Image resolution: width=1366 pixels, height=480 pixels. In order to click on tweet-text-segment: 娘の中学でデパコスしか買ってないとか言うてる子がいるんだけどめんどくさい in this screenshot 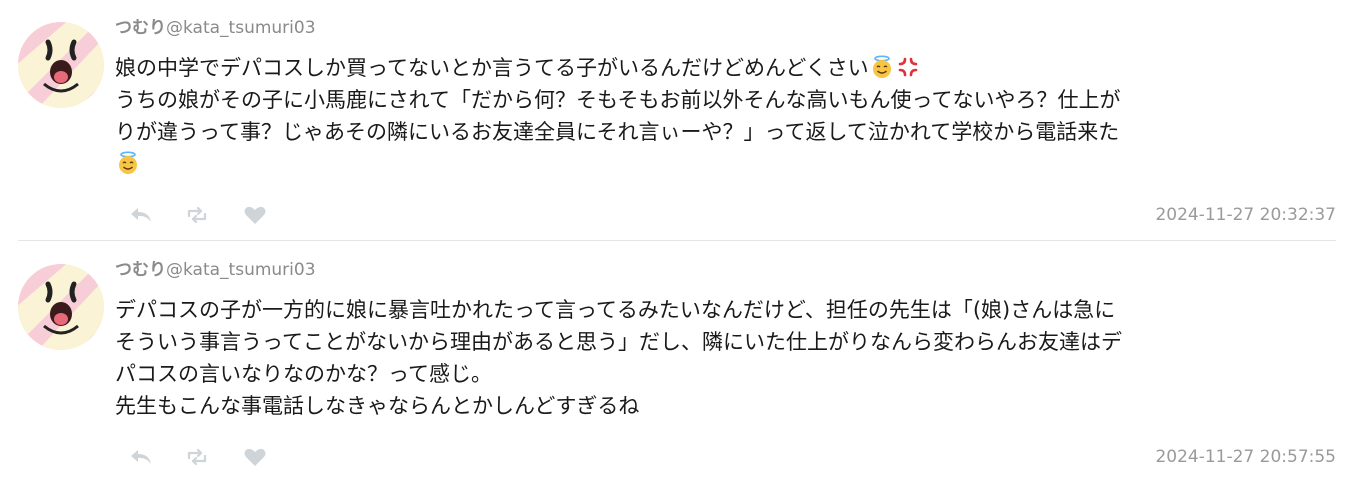, I will do `click(492, 68)`.